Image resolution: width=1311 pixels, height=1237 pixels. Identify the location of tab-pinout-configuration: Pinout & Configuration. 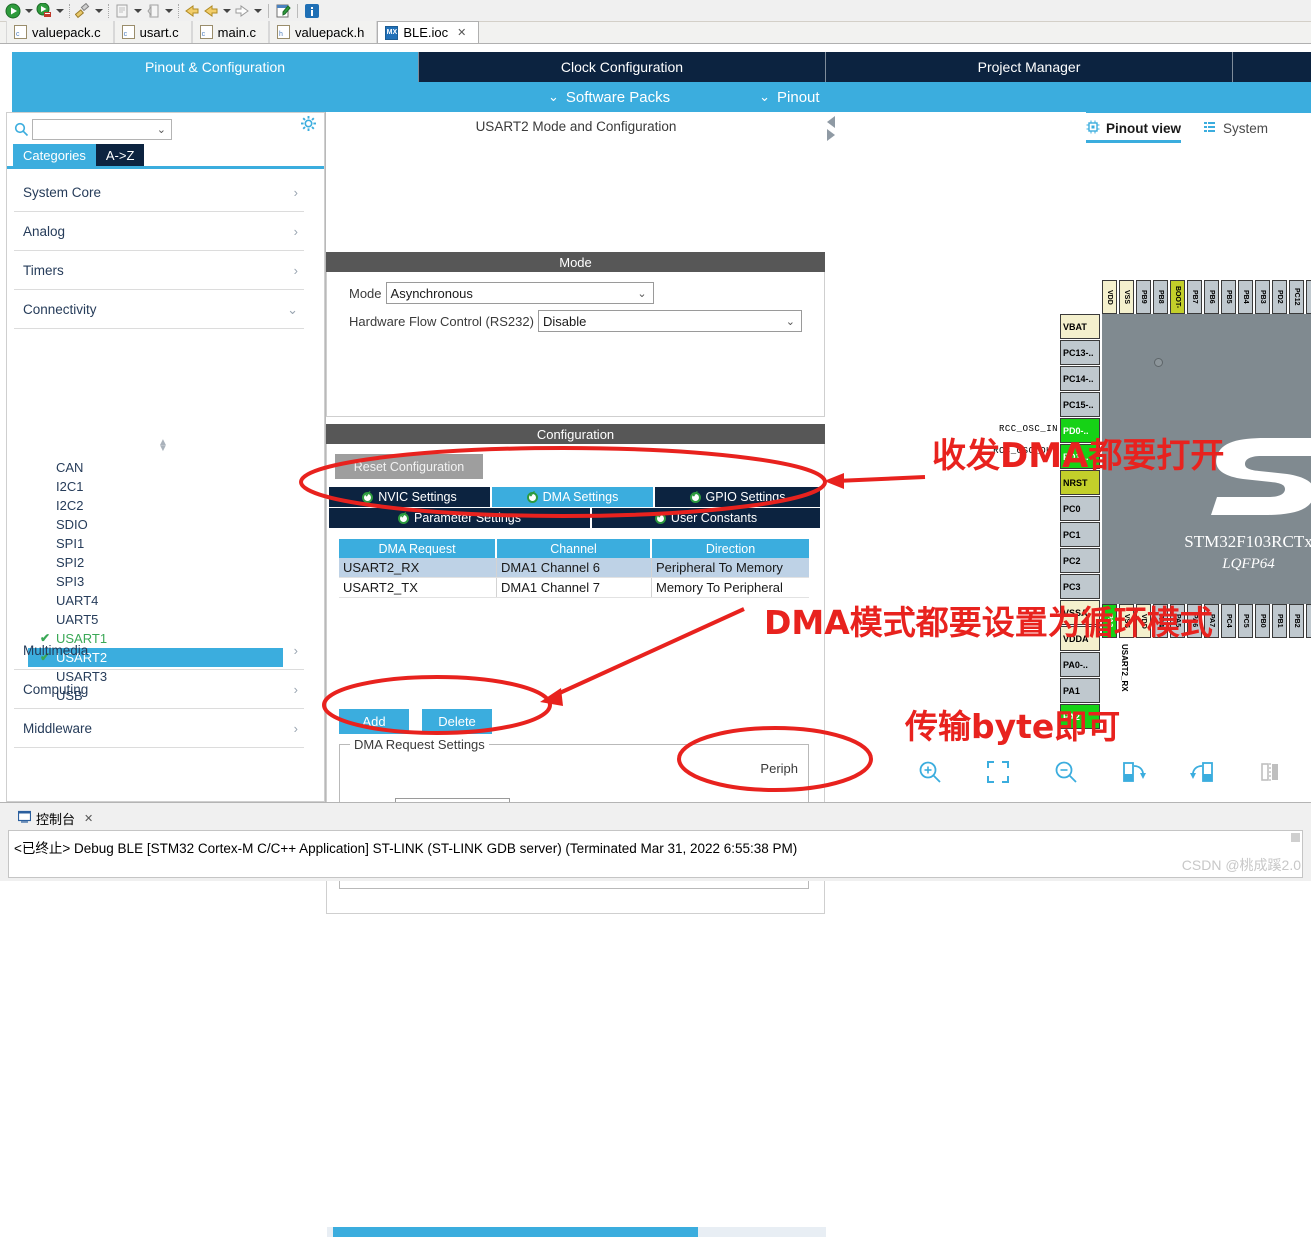
(215, 67).